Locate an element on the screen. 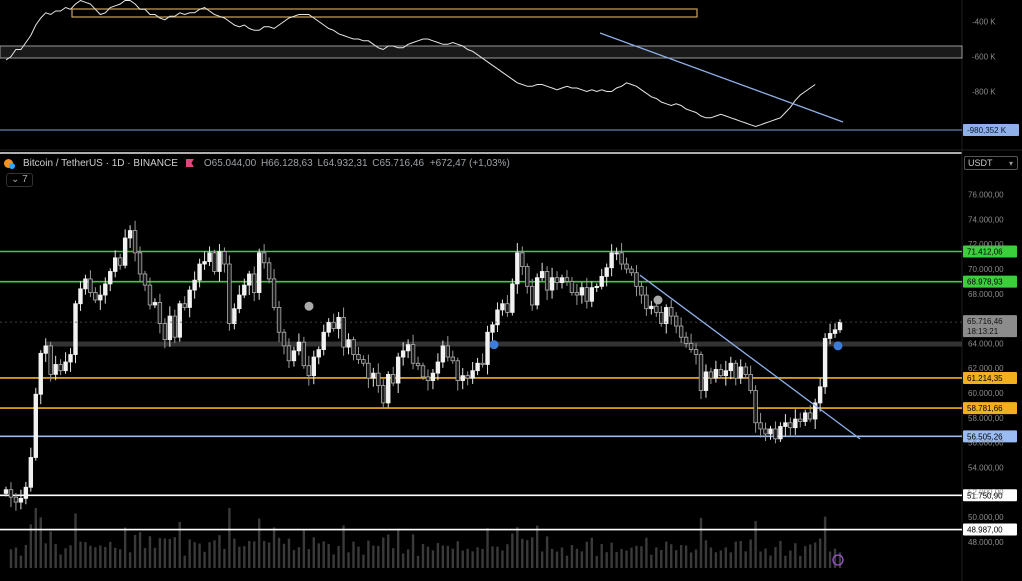 The image size is (1022, 581). level-price-label: 58.781,66 is located at coordinates (985, 408).